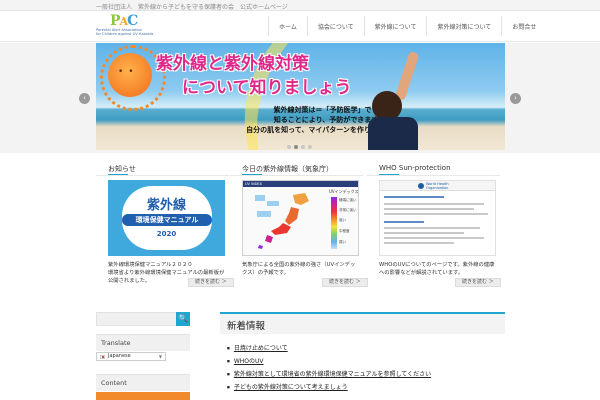 This screenshot has width=600, height=400. I want to click on news-link: 日焼け止めについて, so click(261, 348).